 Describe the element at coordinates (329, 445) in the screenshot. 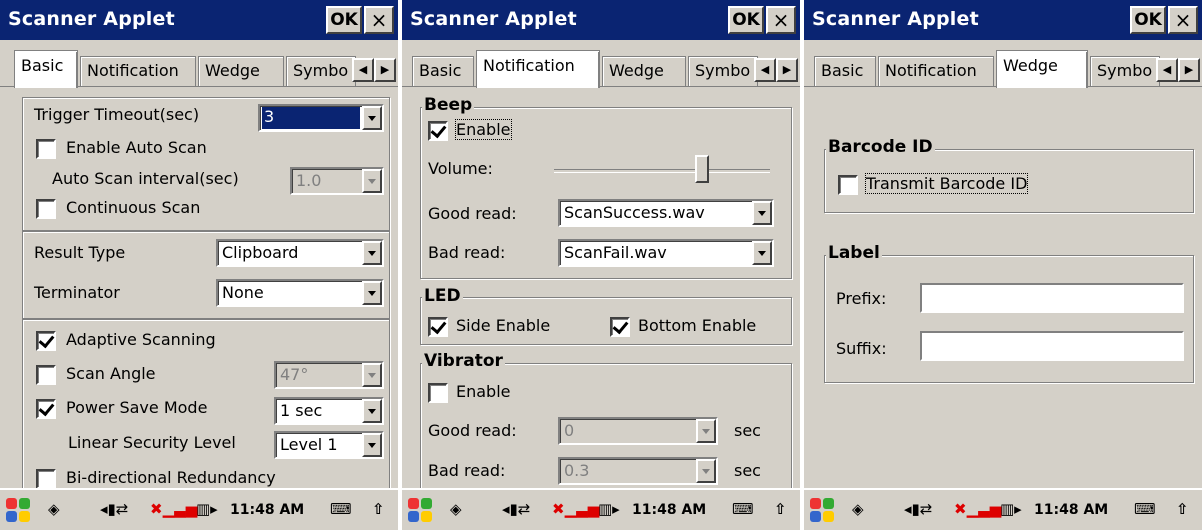

I see `linear-security-select: Level 1` at that location.